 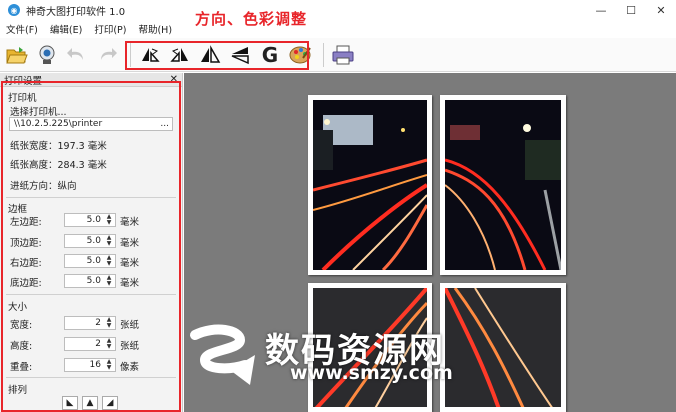 I want to click on annotation-box-toolbar, so click(x=217, y=55).